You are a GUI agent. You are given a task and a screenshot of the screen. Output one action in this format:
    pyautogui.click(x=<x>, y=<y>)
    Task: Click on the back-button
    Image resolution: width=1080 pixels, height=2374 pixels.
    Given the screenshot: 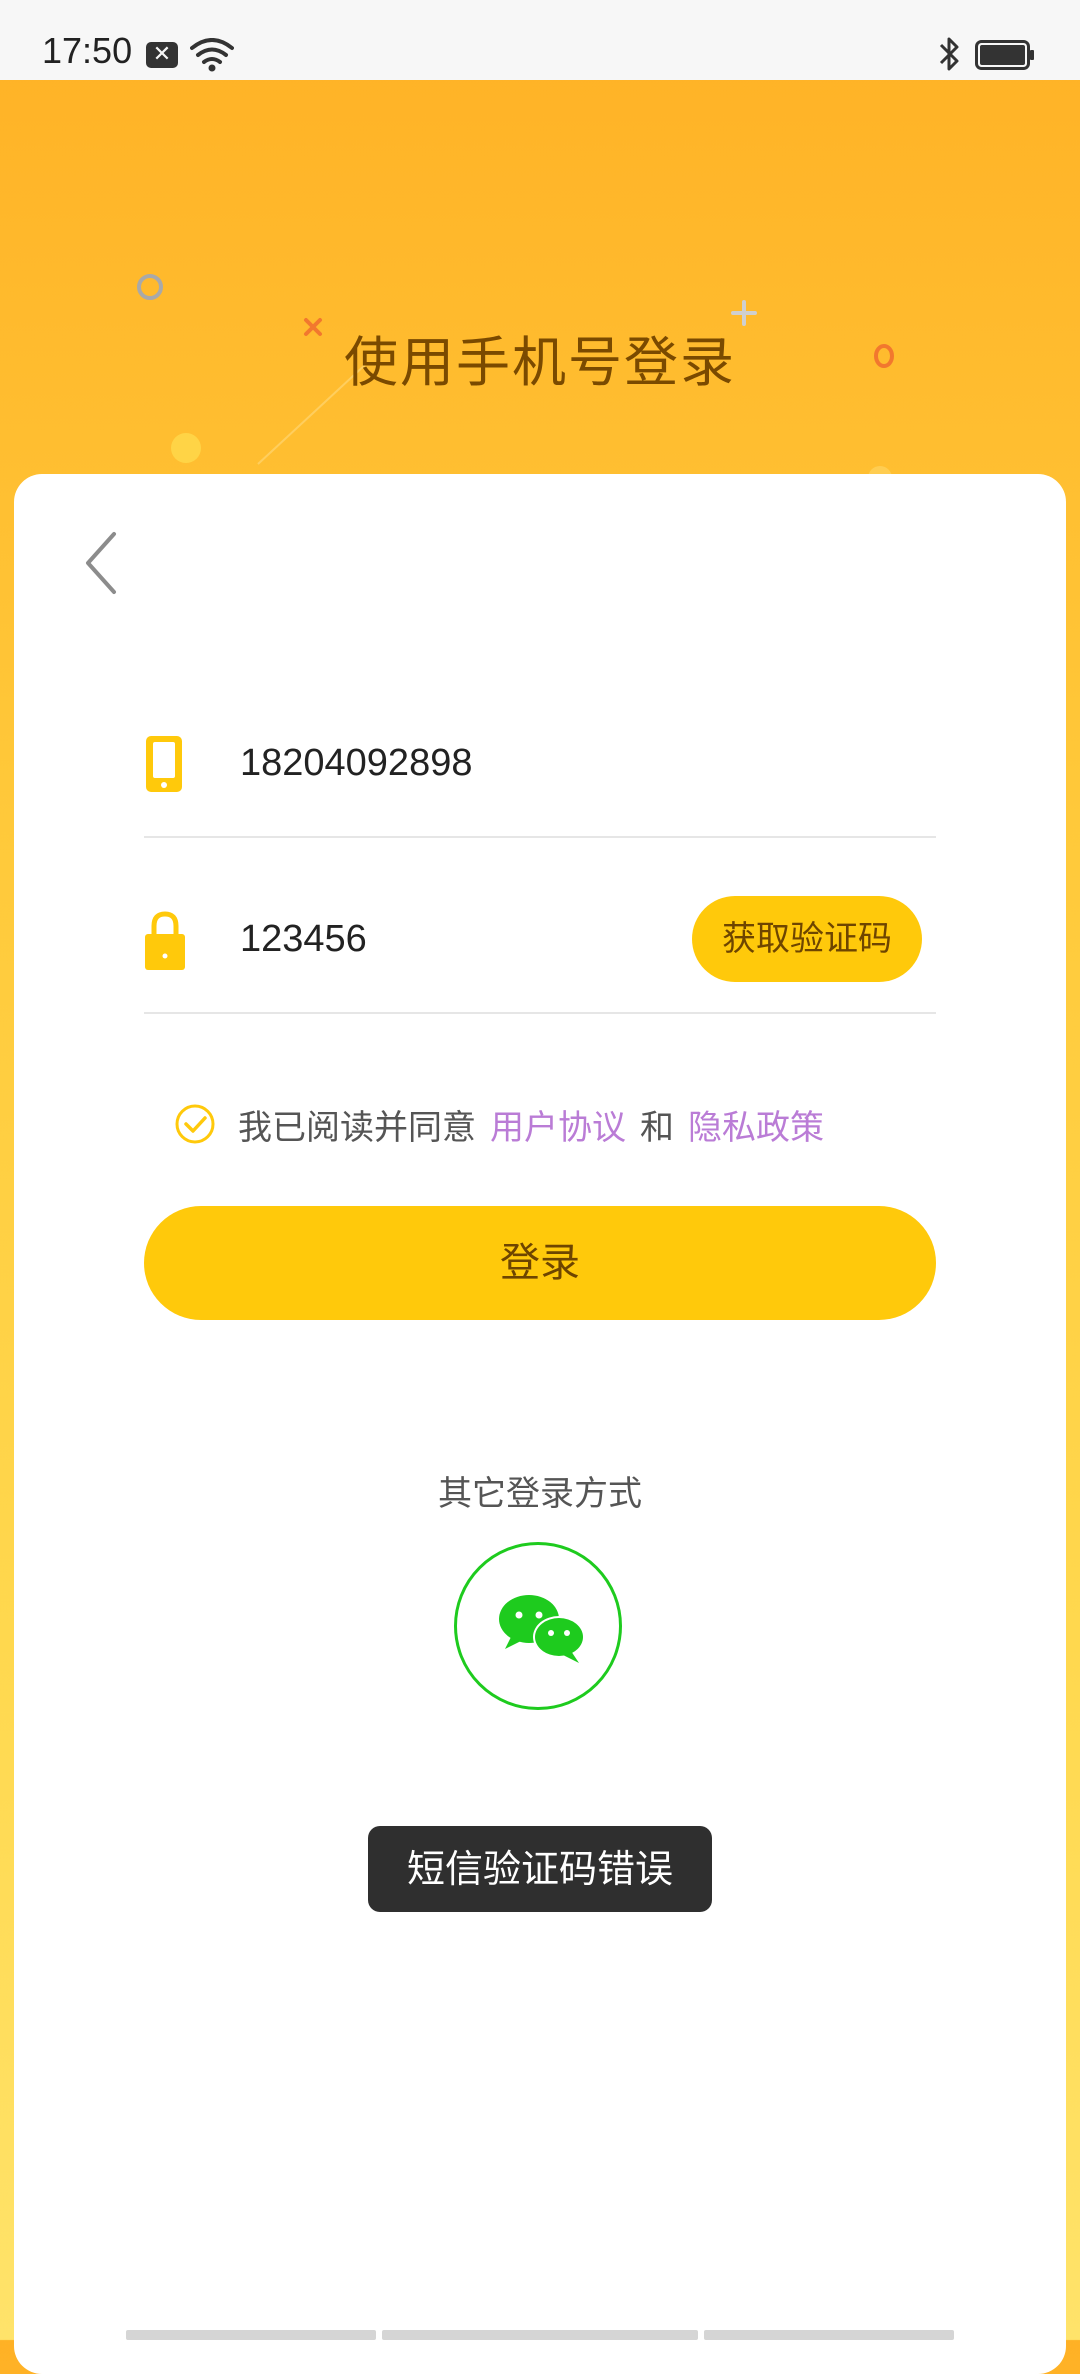 What is the action you would take?
    pyautogui.click(x=102, y=563)
    